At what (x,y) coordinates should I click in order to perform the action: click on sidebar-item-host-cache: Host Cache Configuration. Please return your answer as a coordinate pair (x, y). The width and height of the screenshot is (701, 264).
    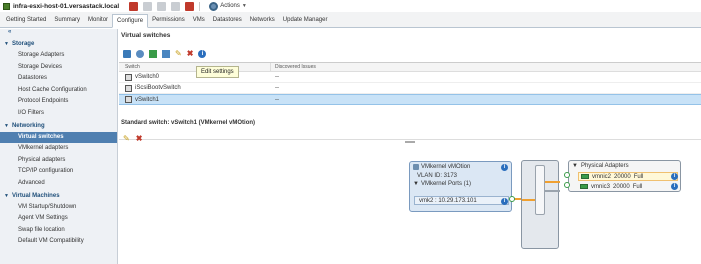
    Looking at the image, I should click on (58, 91).